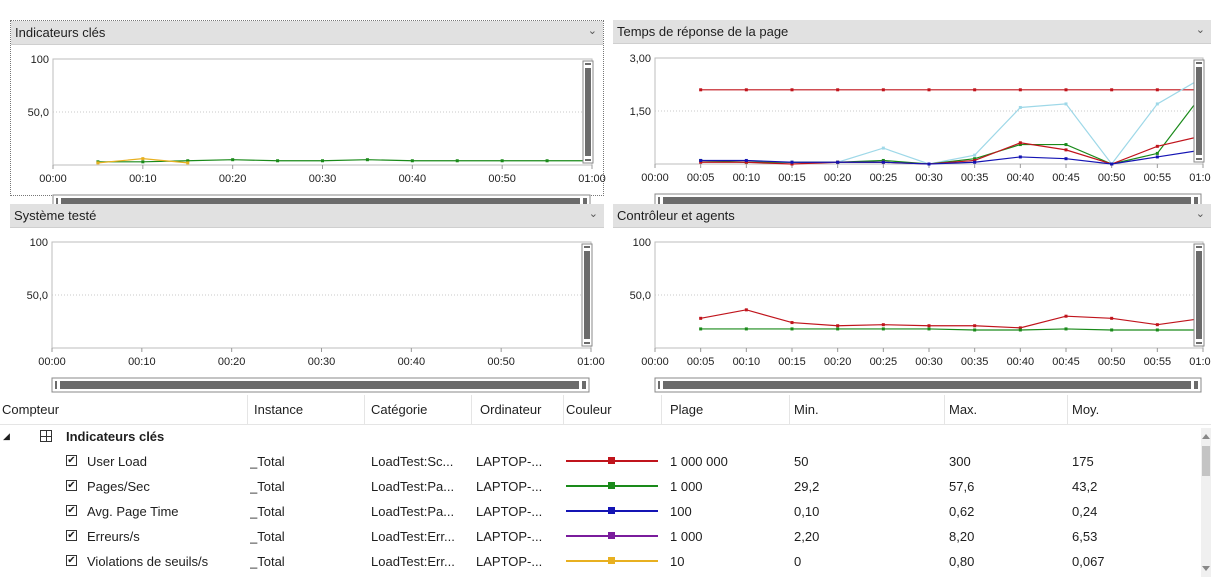  Describe the element at coordinates (306, 409) in the screenshot. I see `col-instance: Instance` at that location.